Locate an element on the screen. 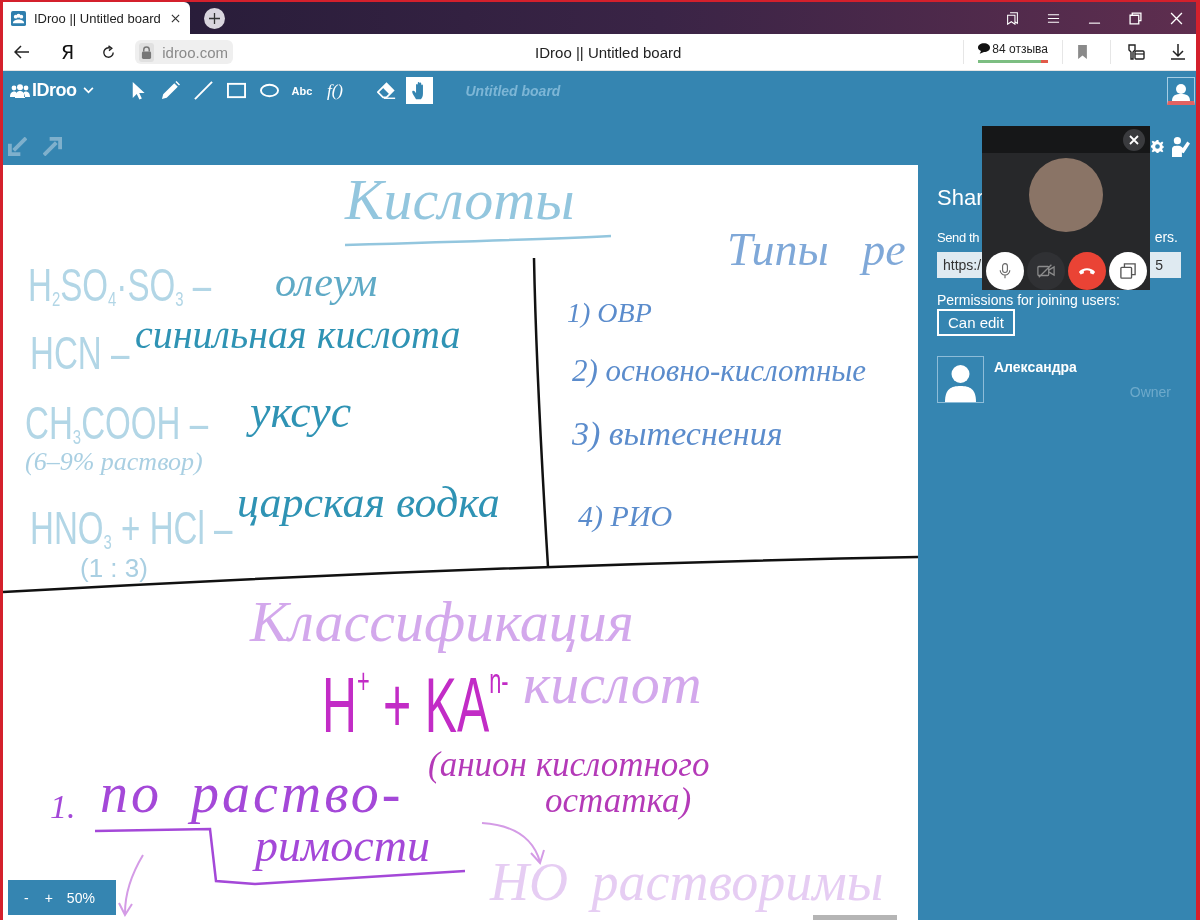 Image resolution: width=1200 pixels, height=920 pixels. browser-tab: IDroo || Untitled board is located at coordinates (96, 18).